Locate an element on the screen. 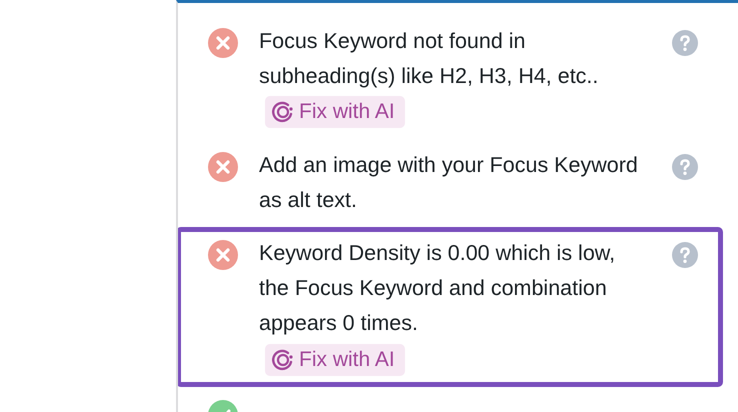 This screenshot has height=412, width=738. check-message: Focus Keyword not found in subheading(s) like H2, H3, H4, etc.. is located at coordinates (429, 59).